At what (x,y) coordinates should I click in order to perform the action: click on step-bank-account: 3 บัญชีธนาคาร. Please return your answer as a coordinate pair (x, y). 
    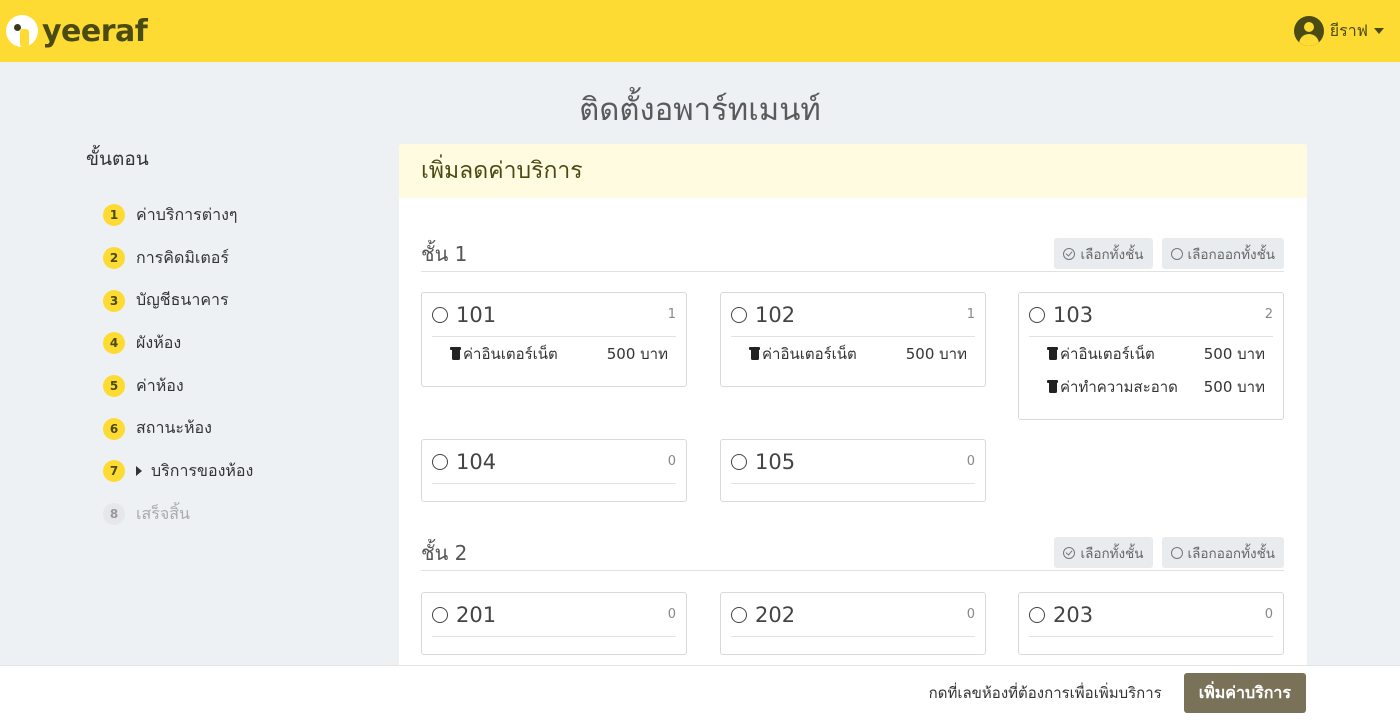
    Looking at the image, I should click on (178, 300).